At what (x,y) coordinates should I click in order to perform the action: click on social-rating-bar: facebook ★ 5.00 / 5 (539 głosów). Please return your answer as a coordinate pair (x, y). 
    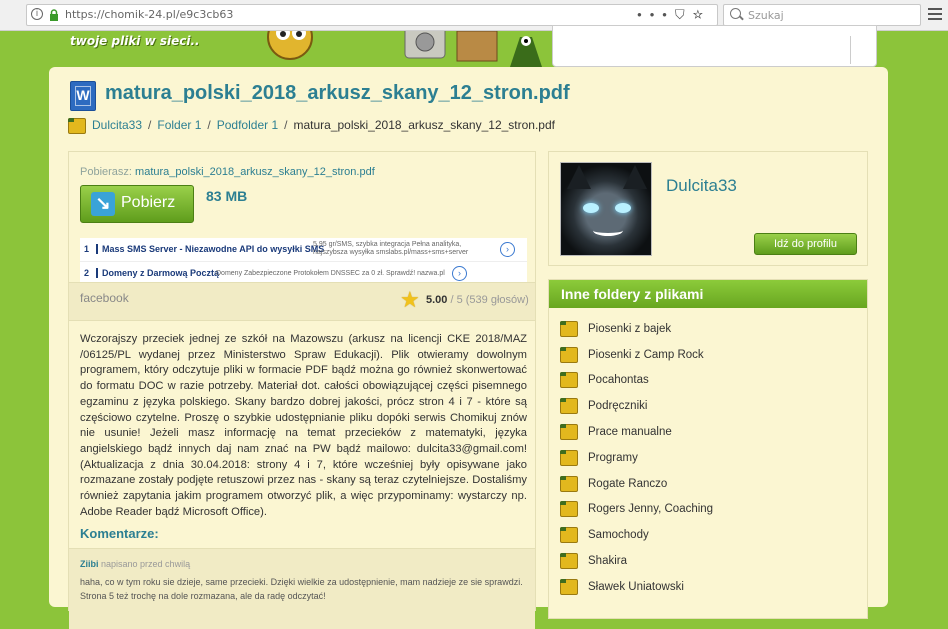
    Looking at the image, I should click on (302, 301).